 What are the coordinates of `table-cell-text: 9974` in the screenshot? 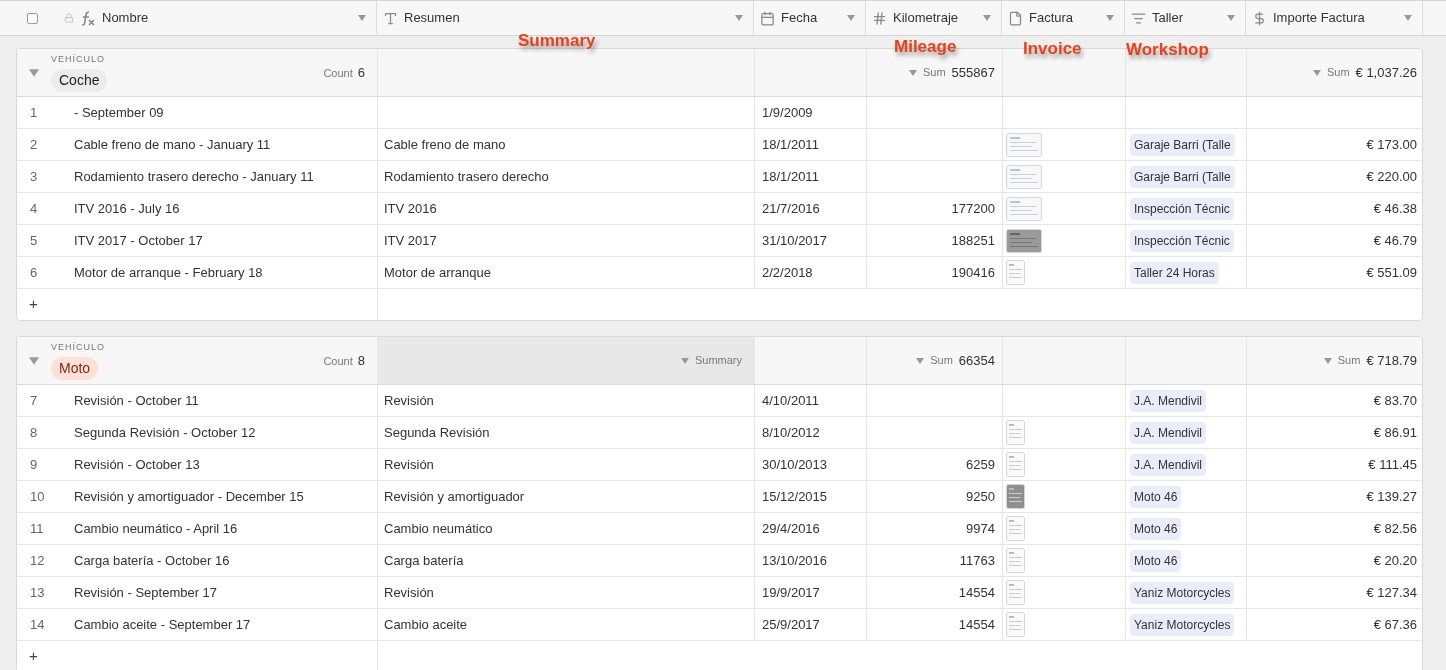 It's located at (980, 528).